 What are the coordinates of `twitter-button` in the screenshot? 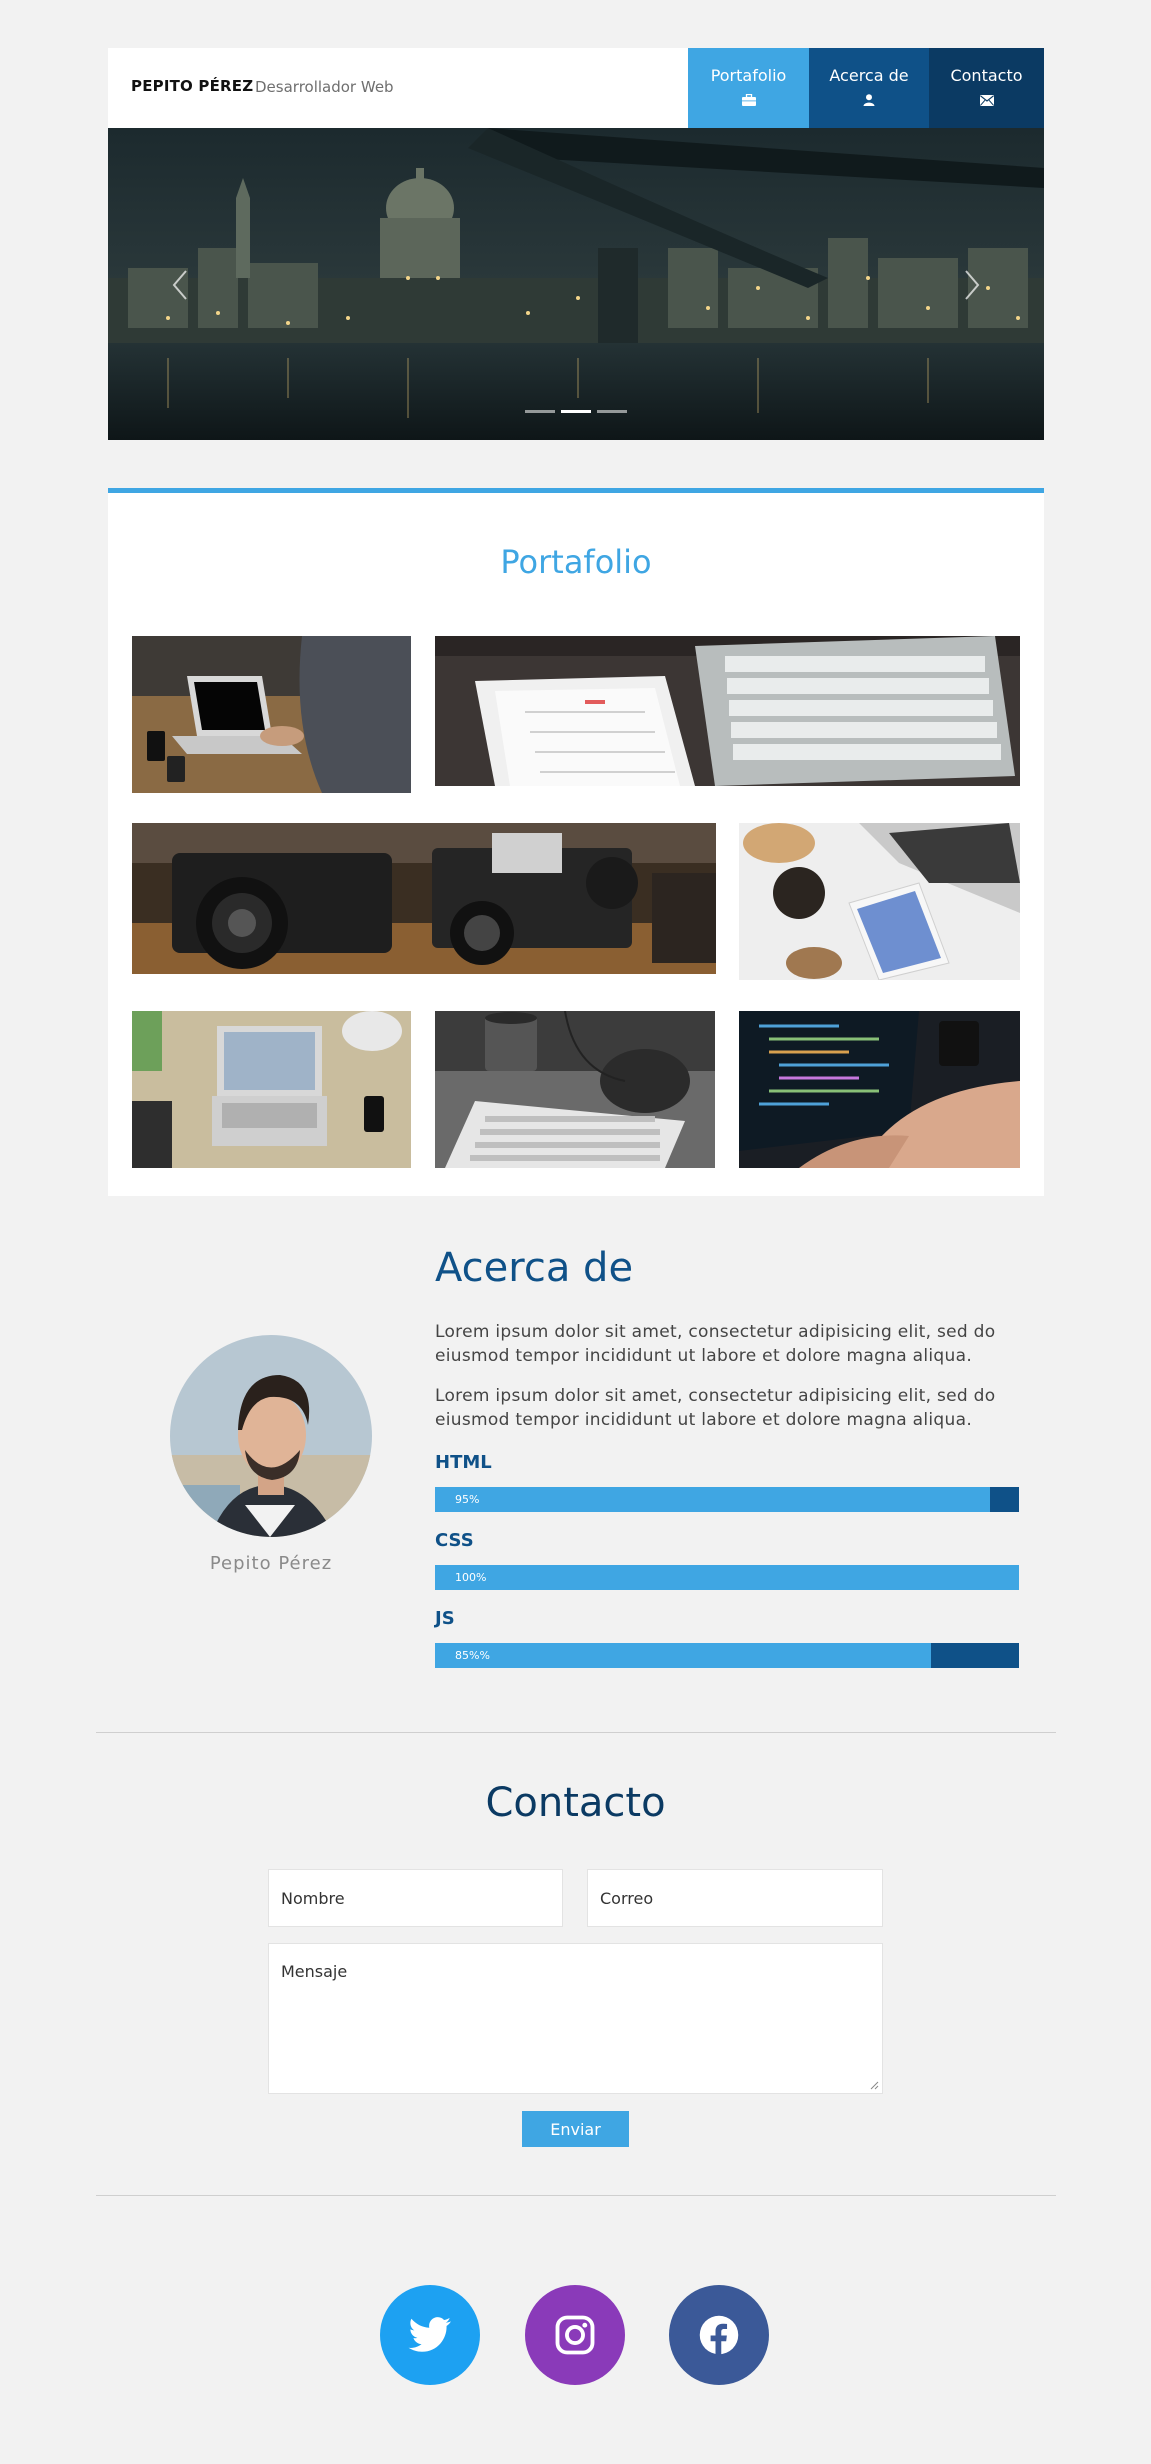 It's located at (430, 2335).